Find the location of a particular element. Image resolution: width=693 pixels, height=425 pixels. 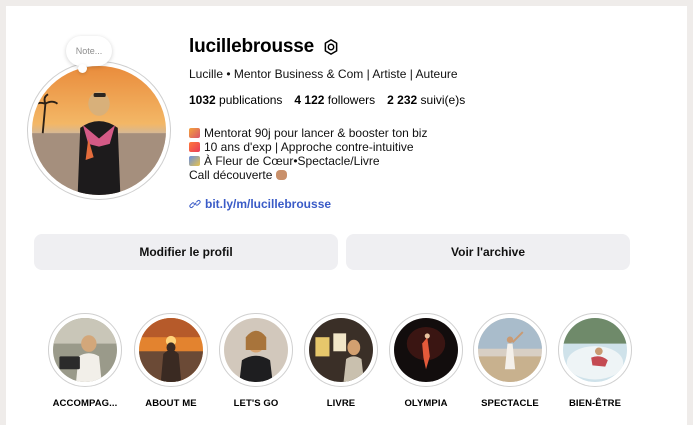

profile-link: bit.ly/m/lucillebrousse is located at coordinates (260, 204).